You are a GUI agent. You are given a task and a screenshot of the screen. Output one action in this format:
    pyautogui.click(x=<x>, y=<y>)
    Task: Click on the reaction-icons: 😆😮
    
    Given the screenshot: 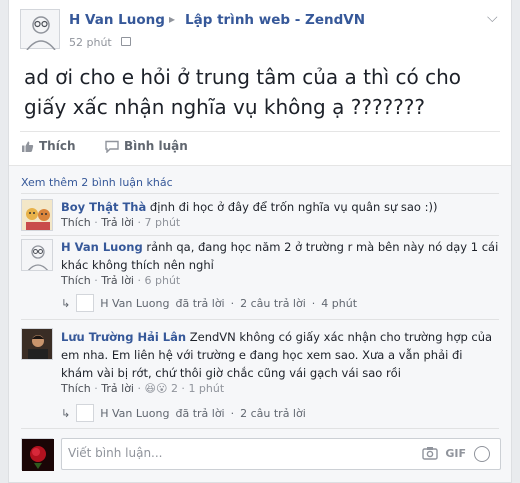 What is the action you would take?
    pyautogui.click(x=156, y=388)
    